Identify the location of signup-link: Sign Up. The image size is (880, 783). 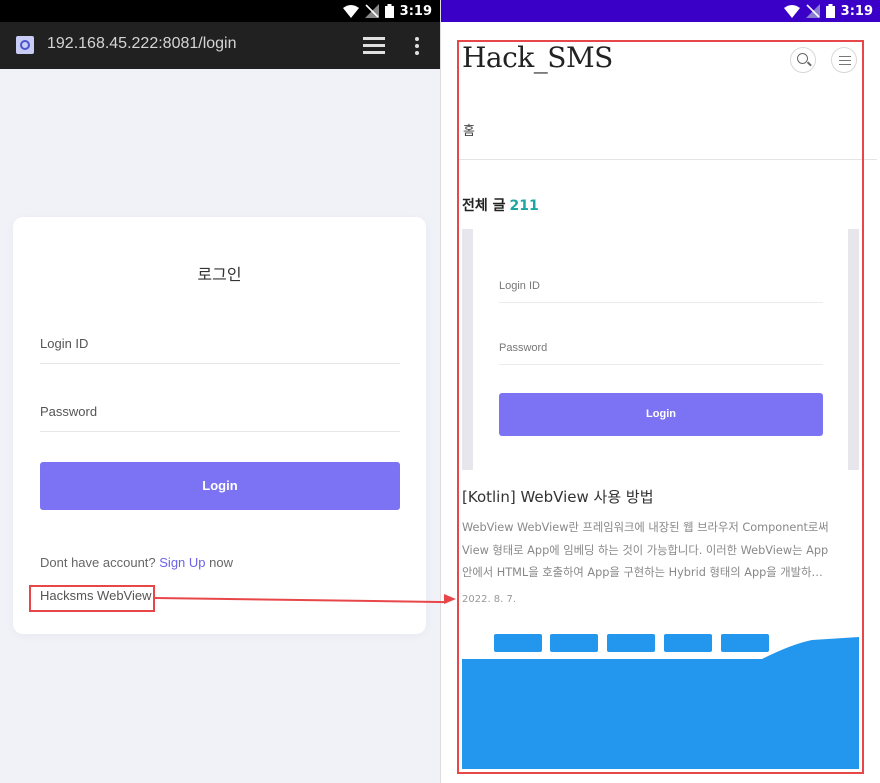
(182, 562).